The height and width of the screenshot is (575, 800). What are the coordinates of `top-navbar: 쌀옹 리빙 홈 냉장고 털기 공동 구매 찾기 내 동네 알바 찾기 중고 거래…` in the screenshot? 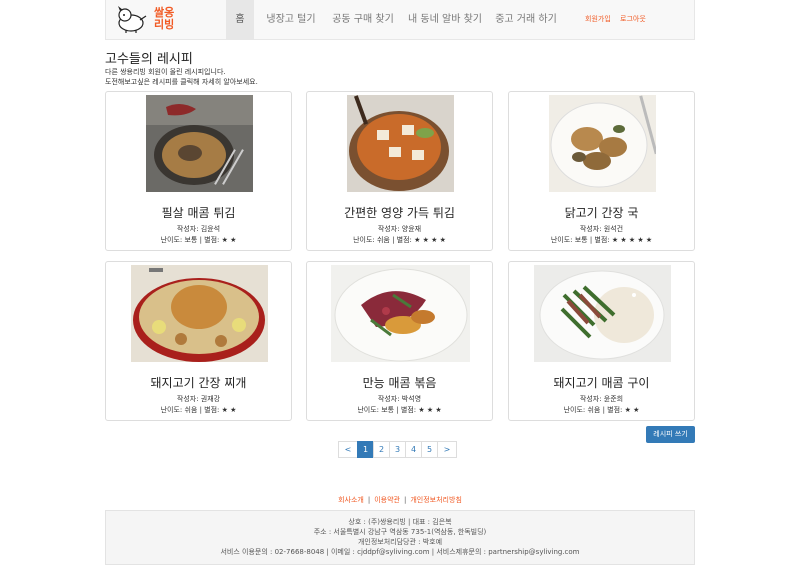 It's located at (400, 20).